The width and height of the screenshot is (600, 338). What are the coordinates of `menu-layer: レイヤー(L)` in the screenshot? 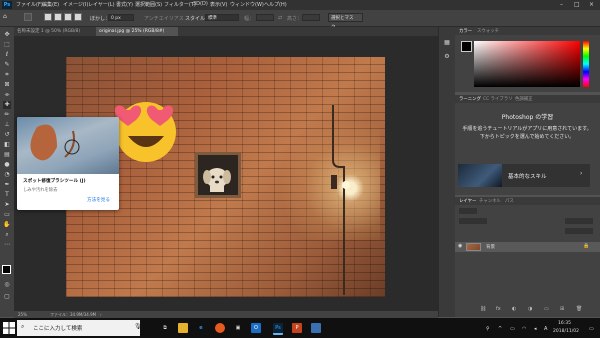 It's located at (101, 4).